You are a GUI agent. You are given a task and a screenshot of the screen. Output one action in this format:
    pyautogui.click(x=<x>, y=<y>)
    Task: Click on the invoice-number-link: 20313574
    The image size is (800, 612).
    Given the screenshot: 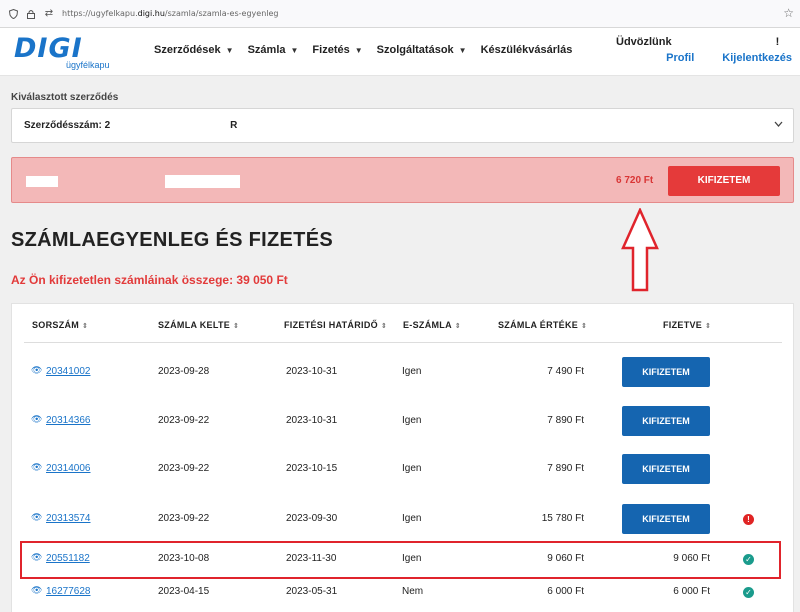 What is the action you would take?
    pyautogui.click(x=68, y=518)
    